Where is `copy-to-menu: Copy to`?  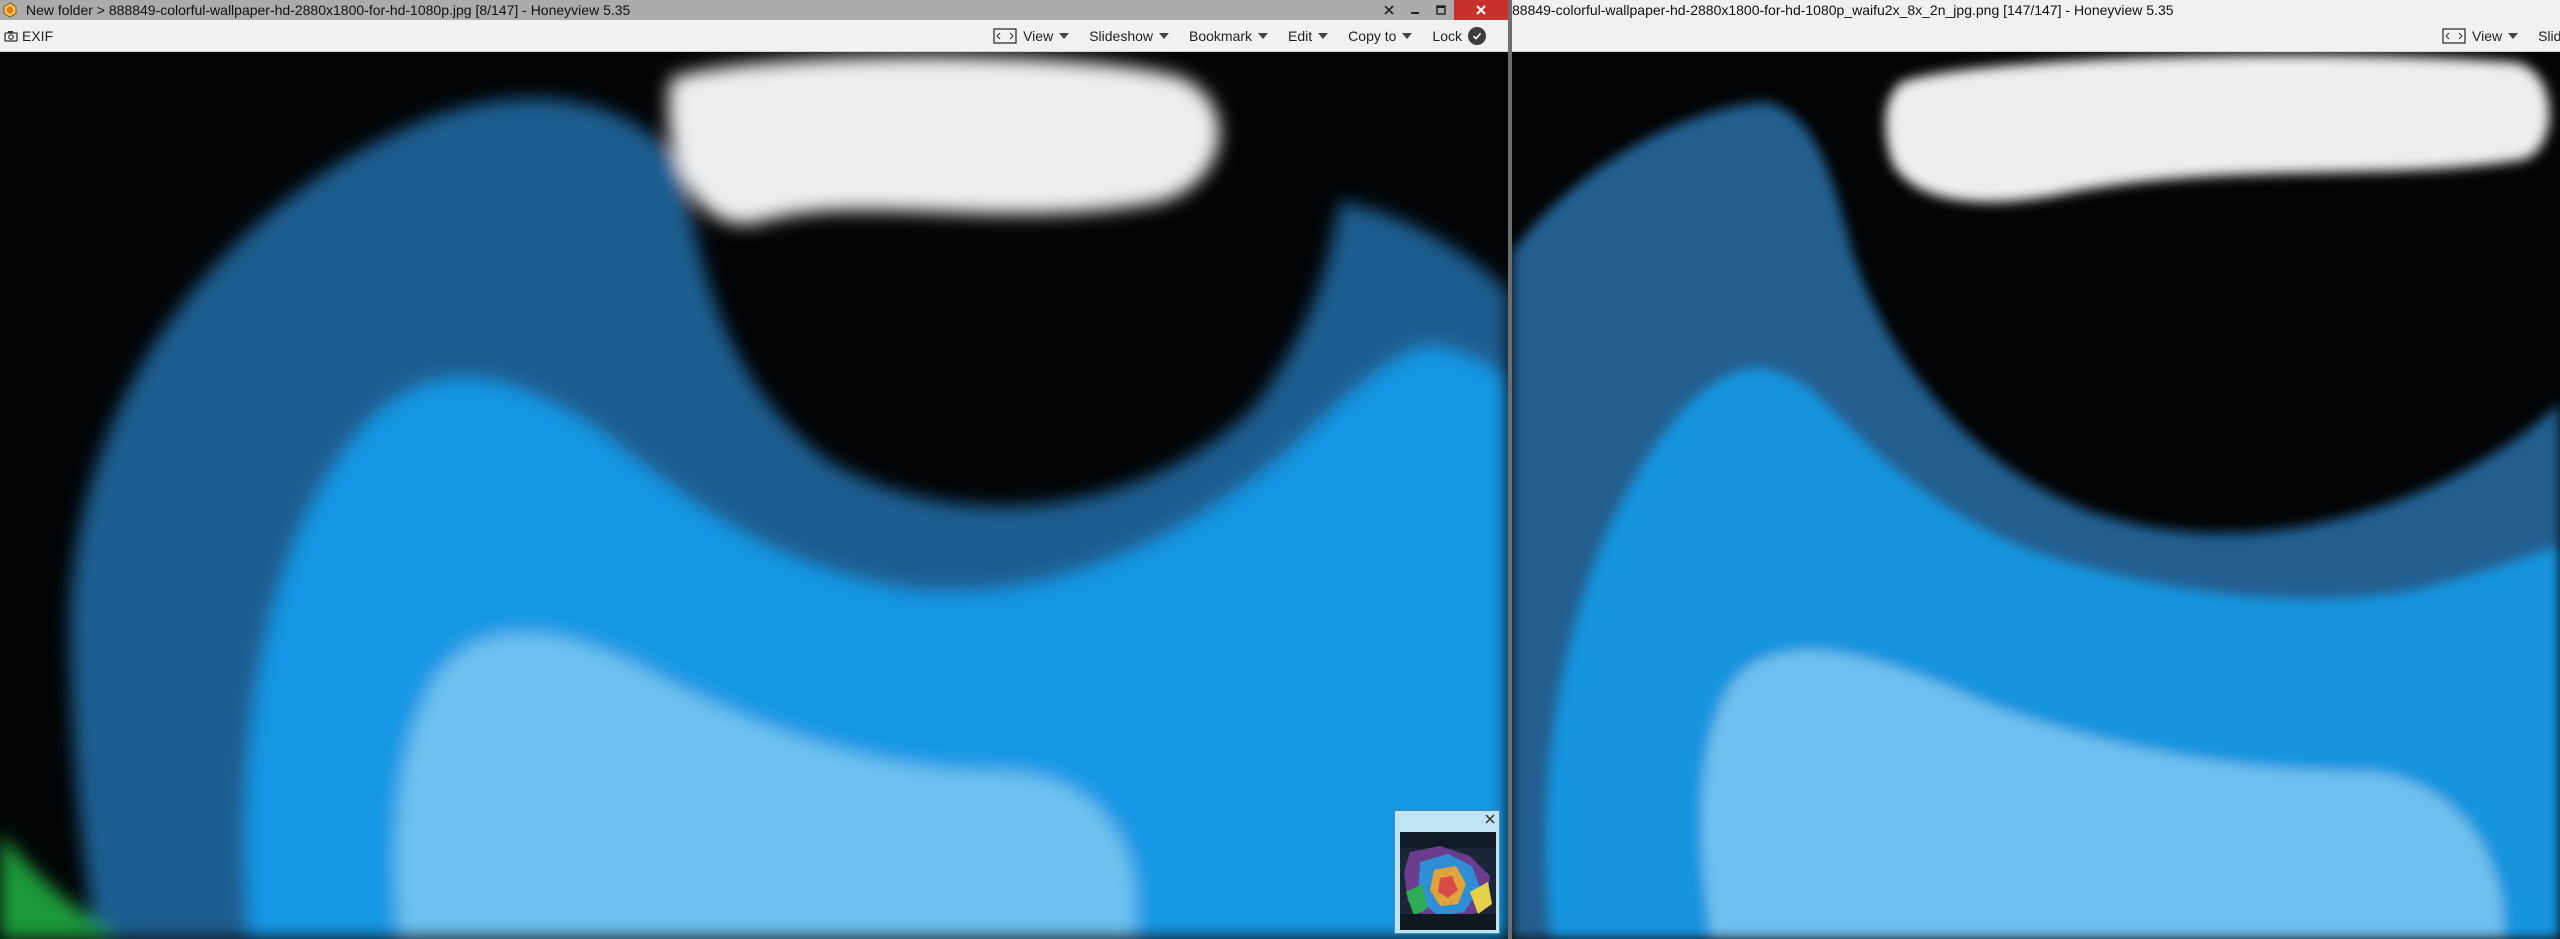 copy-to-menu: Copy to is located at coordinates (1380, 35).